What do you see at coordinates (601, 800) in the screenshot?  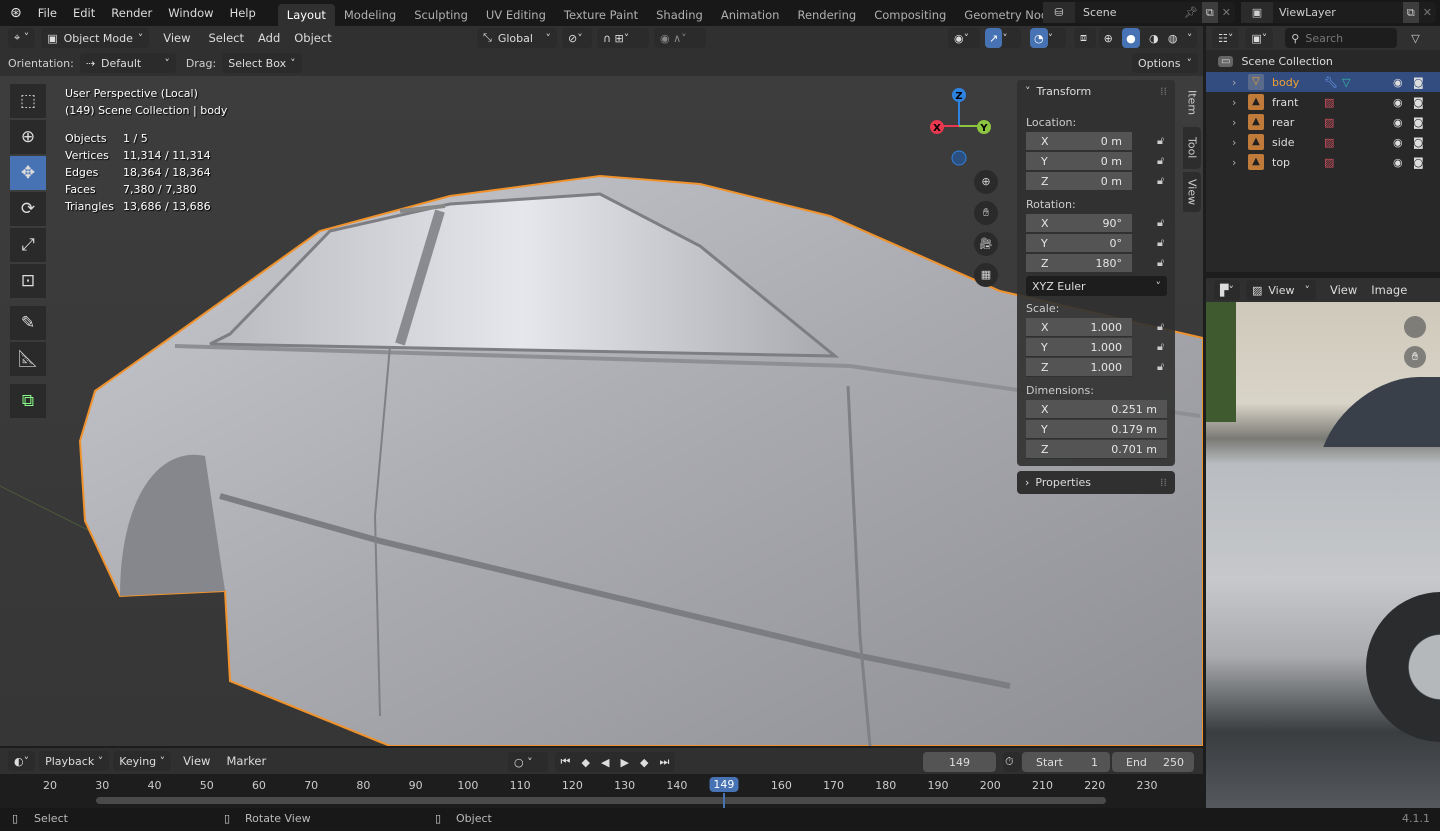 I see `timeline-scrollbar` at bounding box center [601, 800].